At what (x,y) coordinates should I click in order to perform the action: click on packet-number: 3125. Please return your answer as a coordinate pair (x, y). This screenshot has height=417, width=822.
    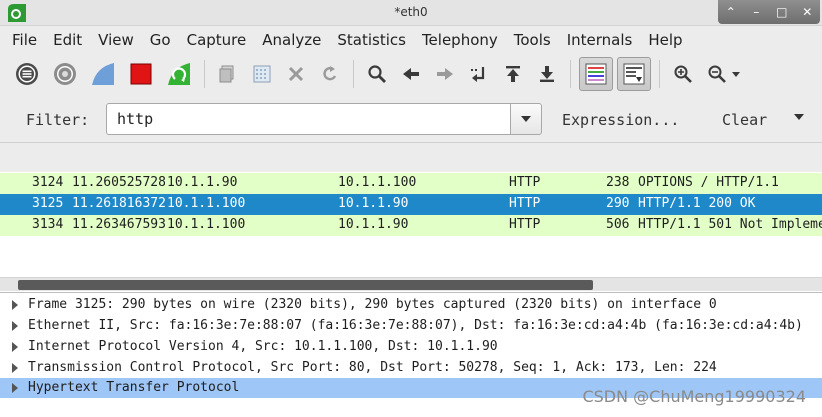
    Looking at the image, I should click on (48, 203).